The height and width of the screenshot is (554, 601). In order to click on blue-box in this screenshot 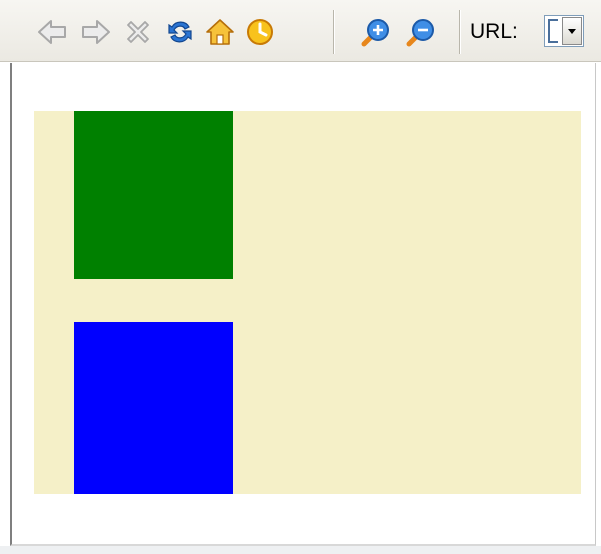, I will do `click(153, 408)`.